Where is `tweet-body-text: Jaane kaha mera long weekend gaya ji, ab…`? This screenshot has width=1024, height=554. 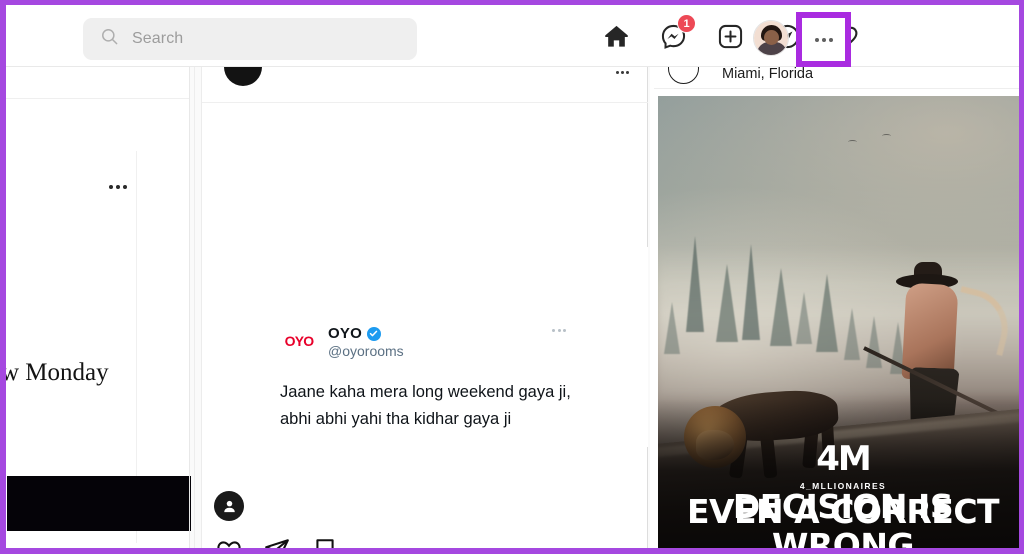 tweet-body-text: Jaane kaha mera long weekend gaya ji, ab… is located at coordinates (425, 405).